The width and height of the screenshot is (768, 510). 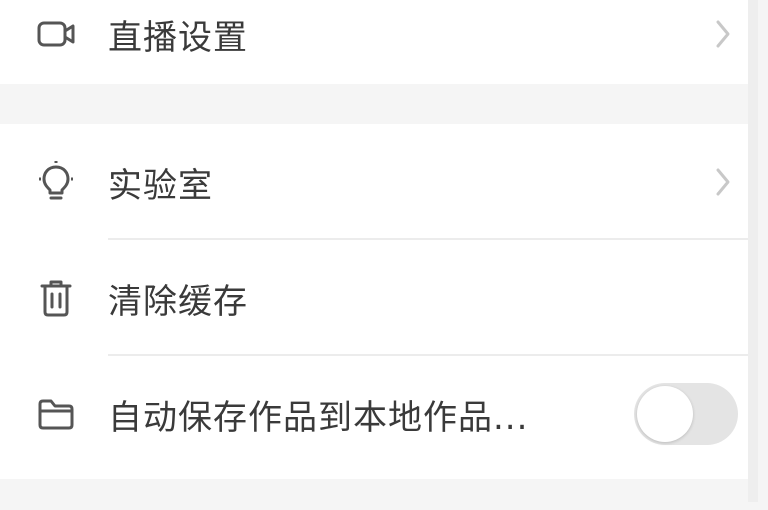 What do you see at coordinates (56, 182) in the screenshot?
I see `lightbulb-icon` at bounding box center [56, 182].